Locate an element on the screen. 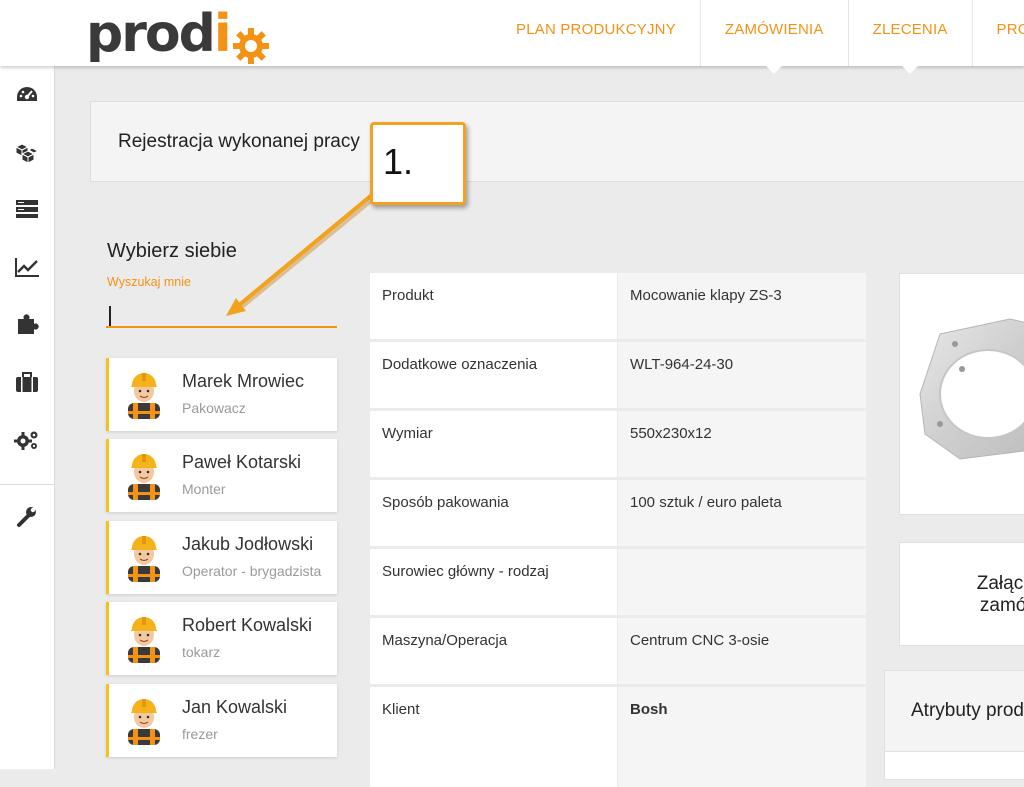 The width and height of the screenshot is (1024, 787). annotation-callout: 1. is located at coordinates (418, 163).